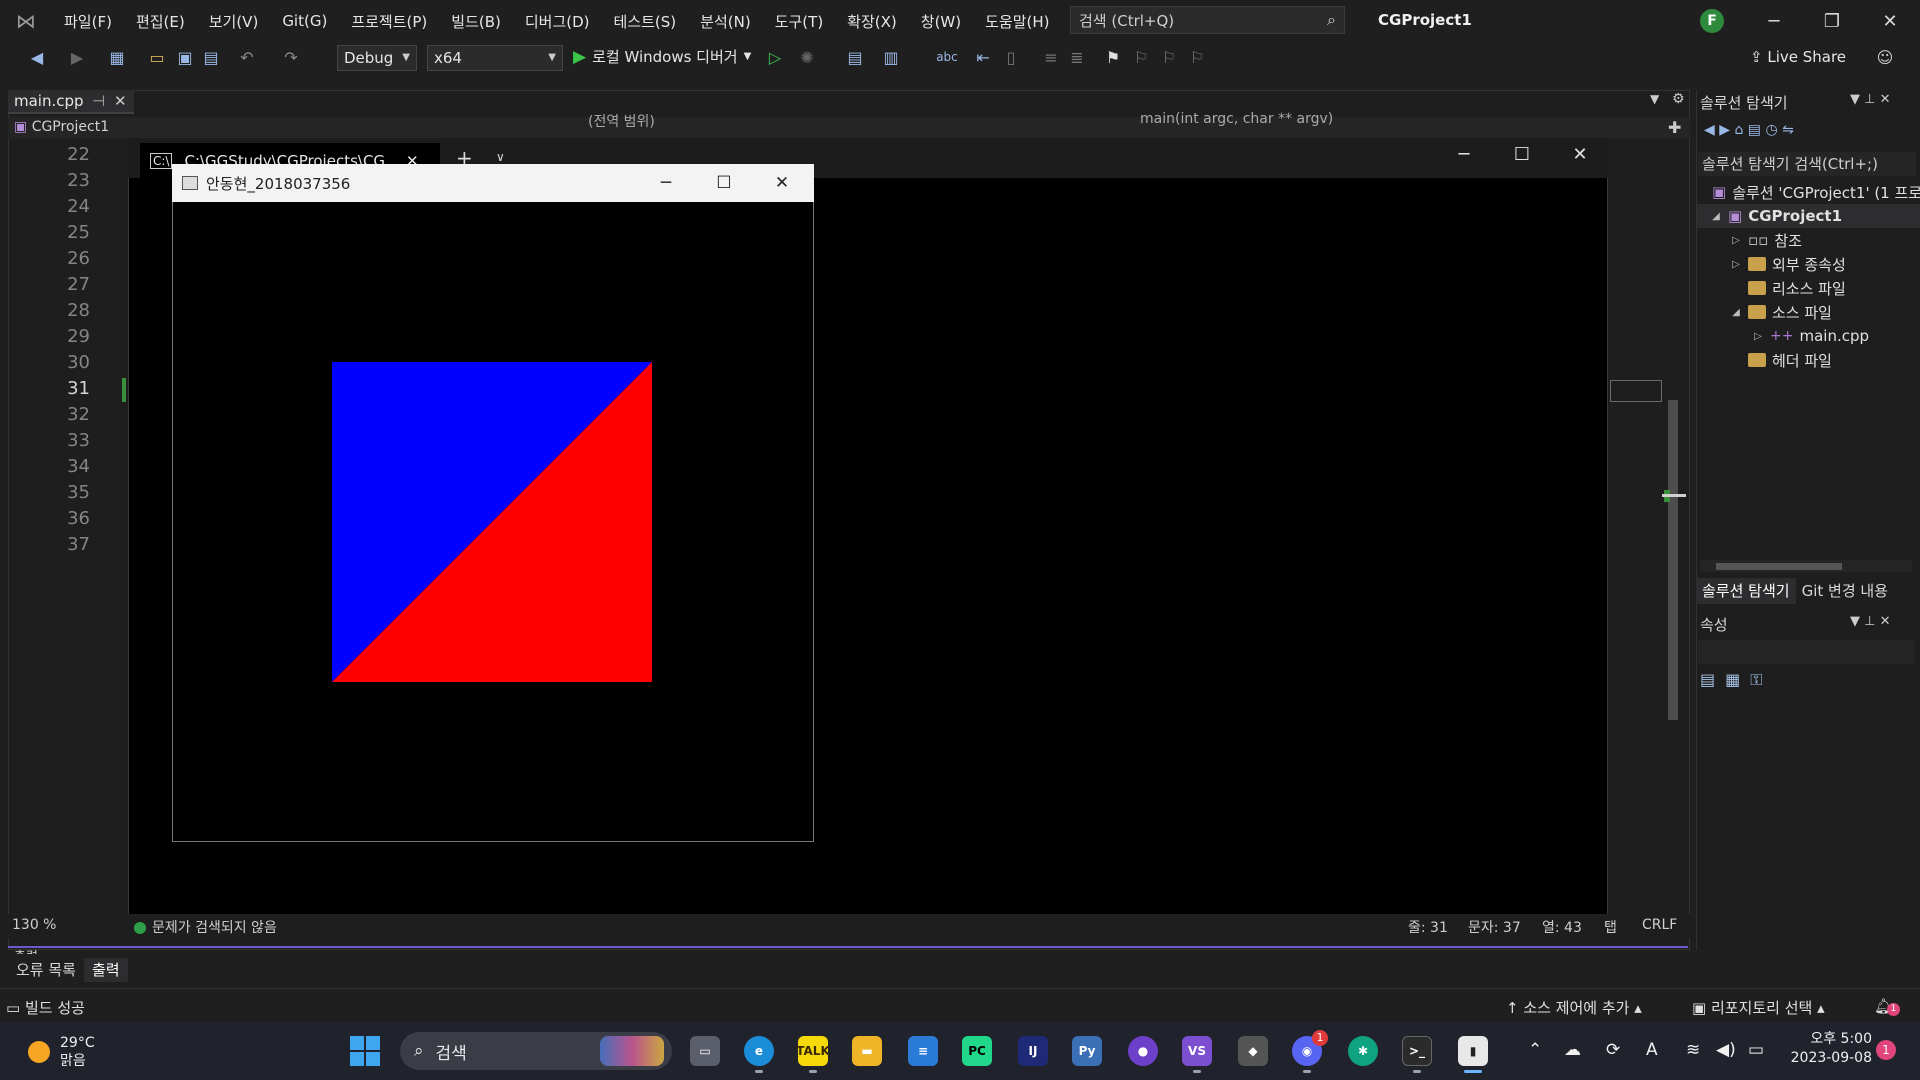  What do you see at coordinates (495, 58) in the screenshot?
I see `platform-select: x64 ▼` at bounding box center [495, 58].